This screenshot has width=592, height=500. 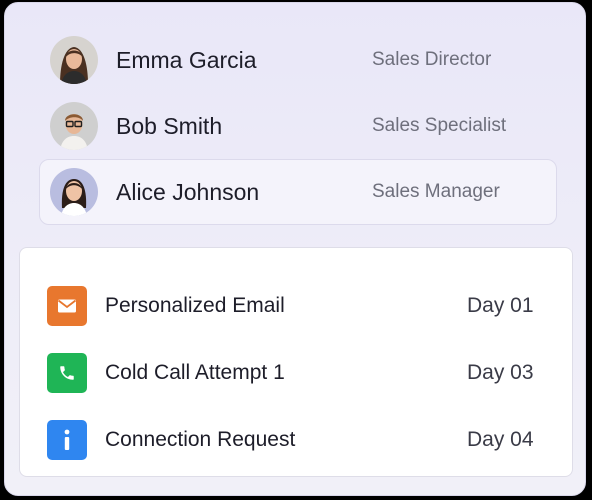 I want to click on contact-name: Bob Smith, so click(x=169, y=125).